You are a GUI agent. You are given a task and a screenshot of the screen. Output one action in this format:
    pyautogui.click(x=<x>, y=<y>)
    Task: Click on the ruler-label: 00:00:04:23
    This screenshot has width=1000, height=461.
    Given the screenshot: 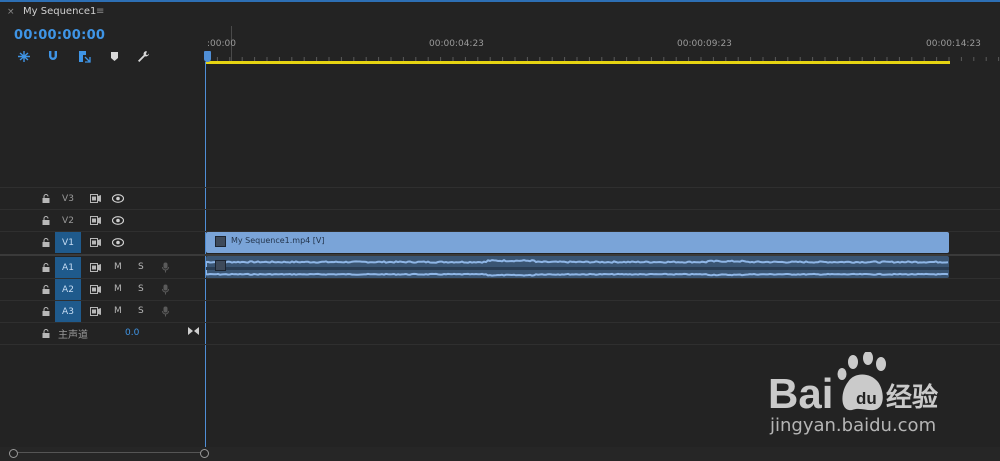 What is the action you would take?
    pyautogui.click(x=456, y=44)
    